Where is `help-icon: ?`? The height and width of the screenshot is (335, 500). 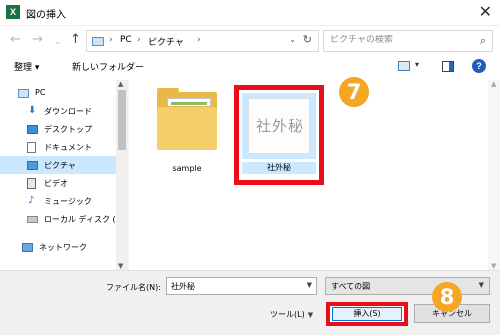
help-icon: ? is located at coordinates (479, 66).